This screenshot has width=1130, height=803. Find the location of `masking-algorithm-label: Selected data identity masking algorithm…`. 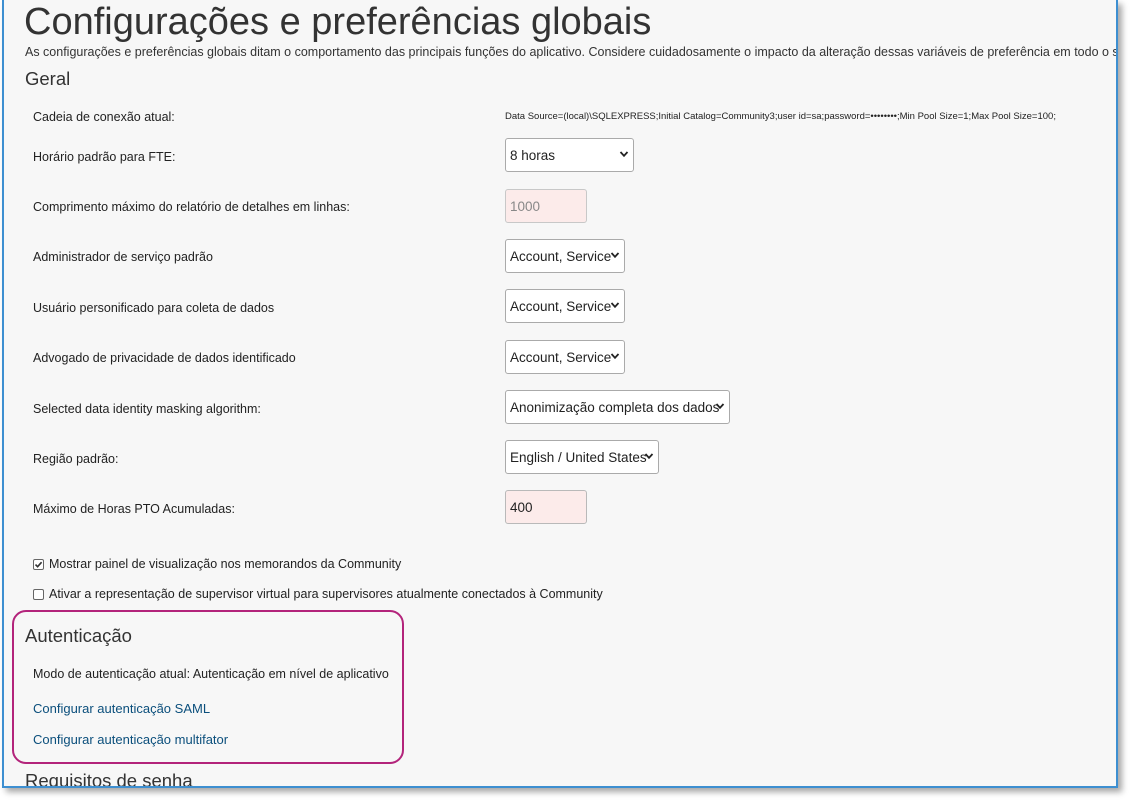

masking-algorithm-label: Selected data identity masking algorithm… is located at coordinates (147, 409).